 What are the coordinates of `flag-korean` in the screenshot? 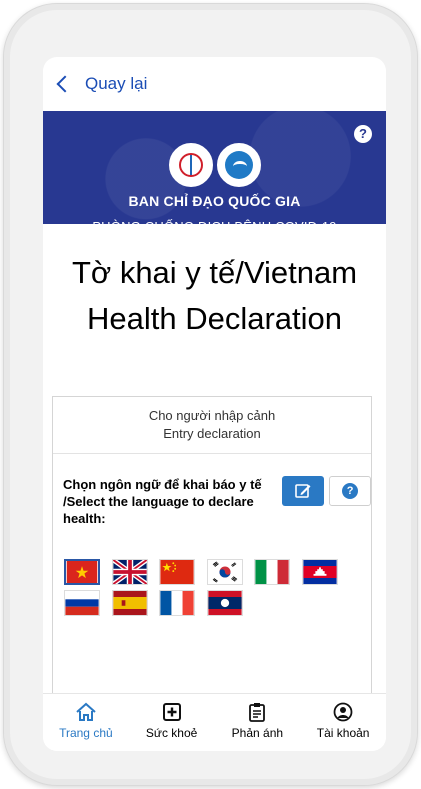 It's located at (225, 572).